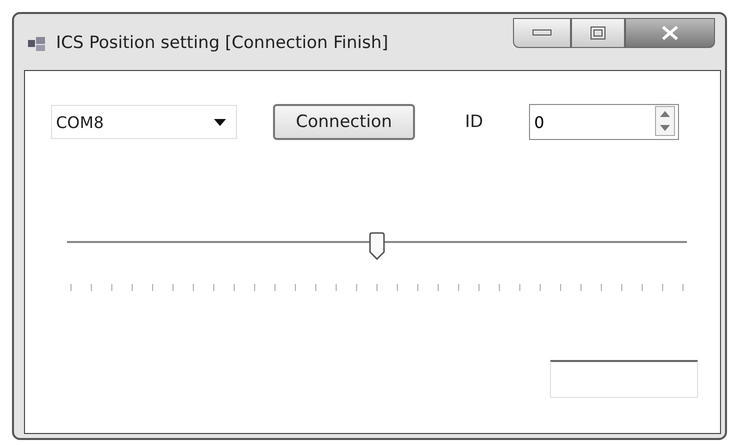 The image size is (735, 445). Describe the element at coordinates (220, 122) in the screenshot. I see `caret-icon` at that location.